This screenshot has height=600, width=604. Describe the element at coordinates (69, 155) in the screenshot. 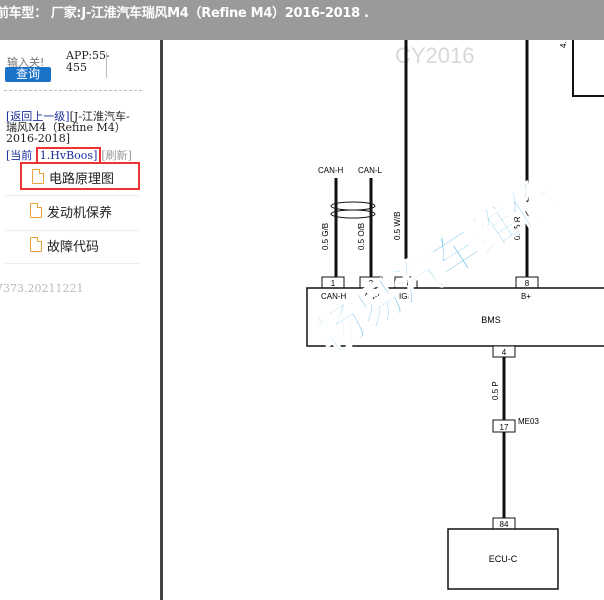

I see `current-row: [当前 1.HvBoos] [刷新]` at that location.